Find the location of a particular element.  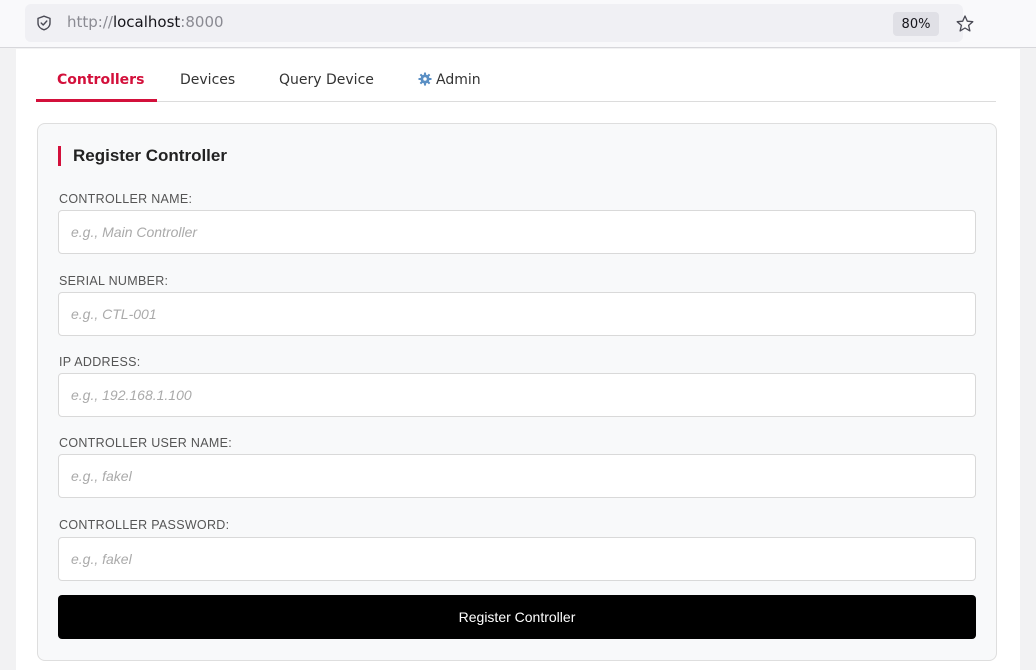

controller-name-label: CONTROLLER NAME: is located at coordinates (126, 199).